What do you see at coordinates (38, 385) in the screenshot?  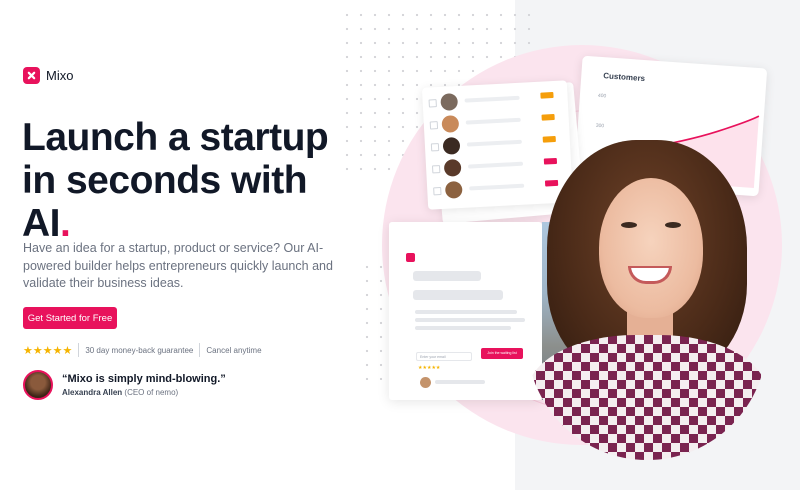 I see `testimonial-avatar` at bounding box center [38, 385].